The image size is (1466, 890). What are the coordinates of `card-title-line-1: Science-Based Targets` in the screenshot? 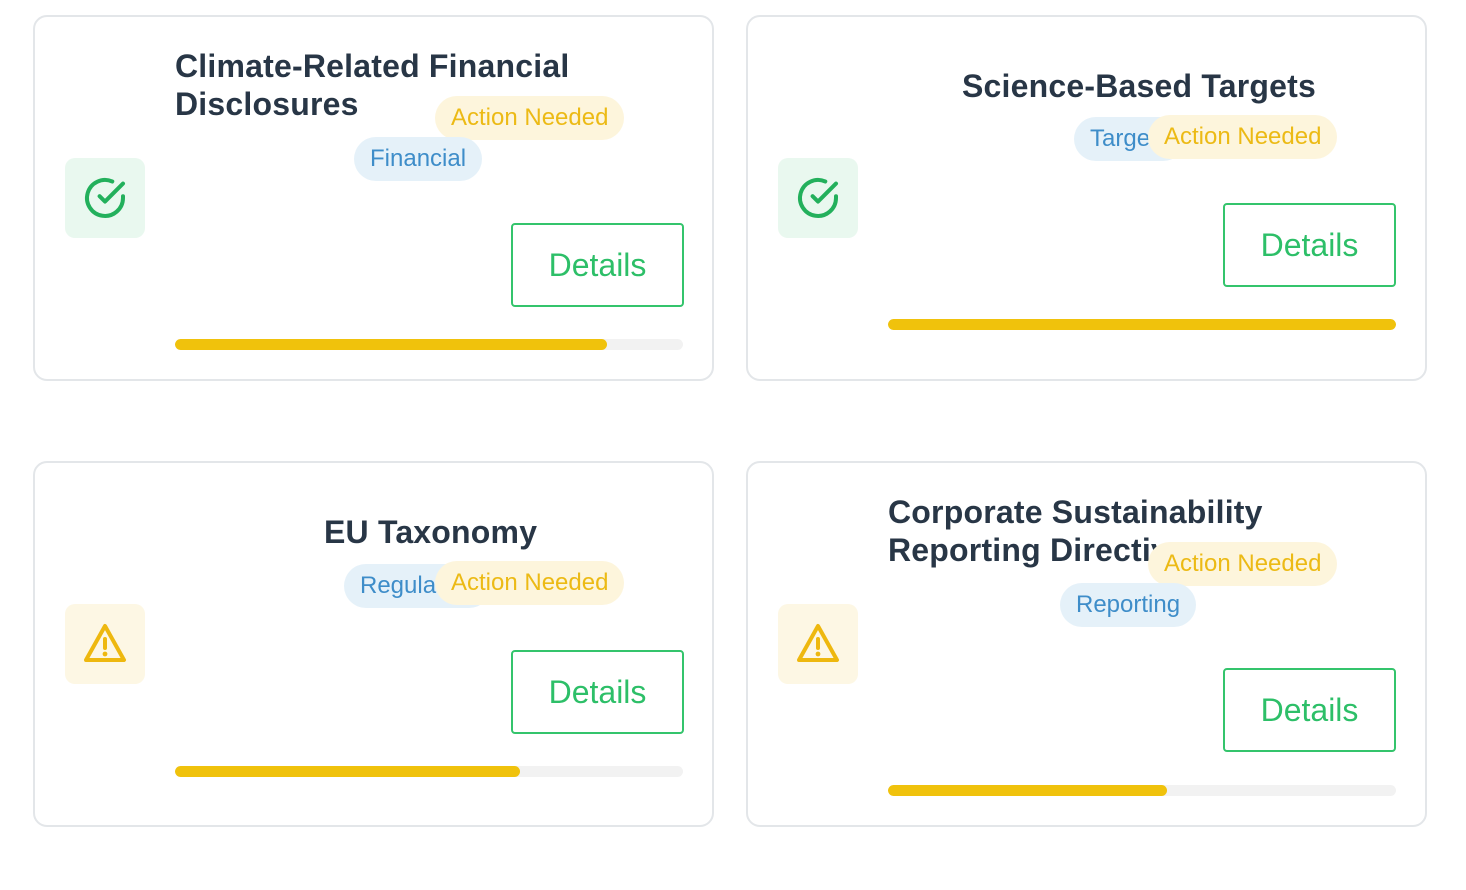 It's located at (1139, 86).